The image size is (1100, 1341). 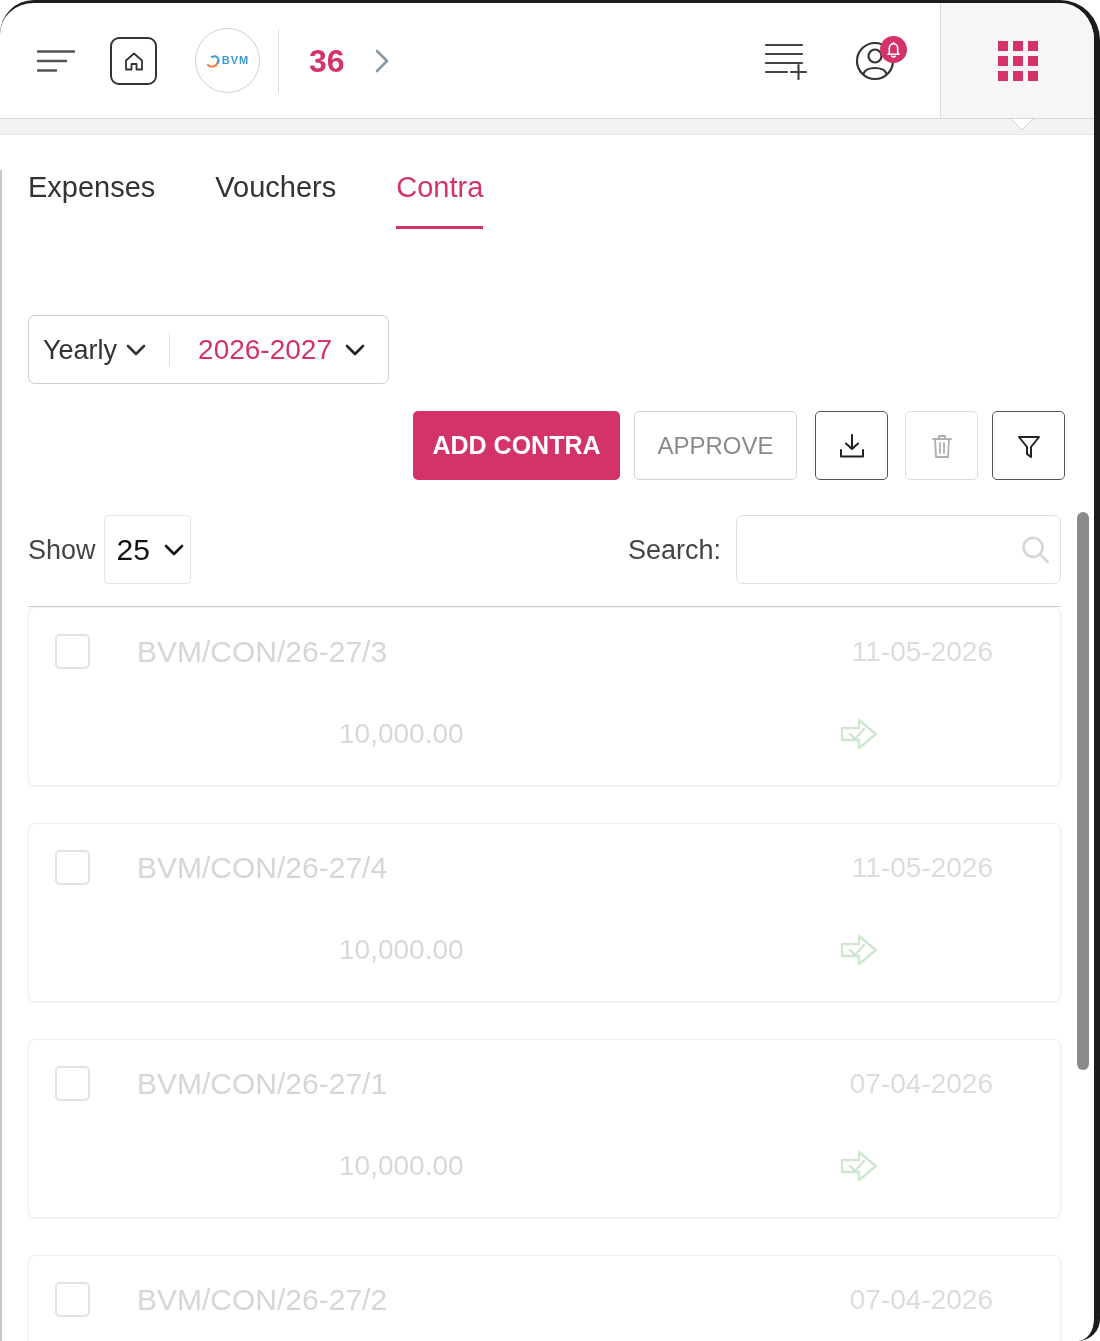 I want to click on tab: Contra, so click(x=440, y=199).